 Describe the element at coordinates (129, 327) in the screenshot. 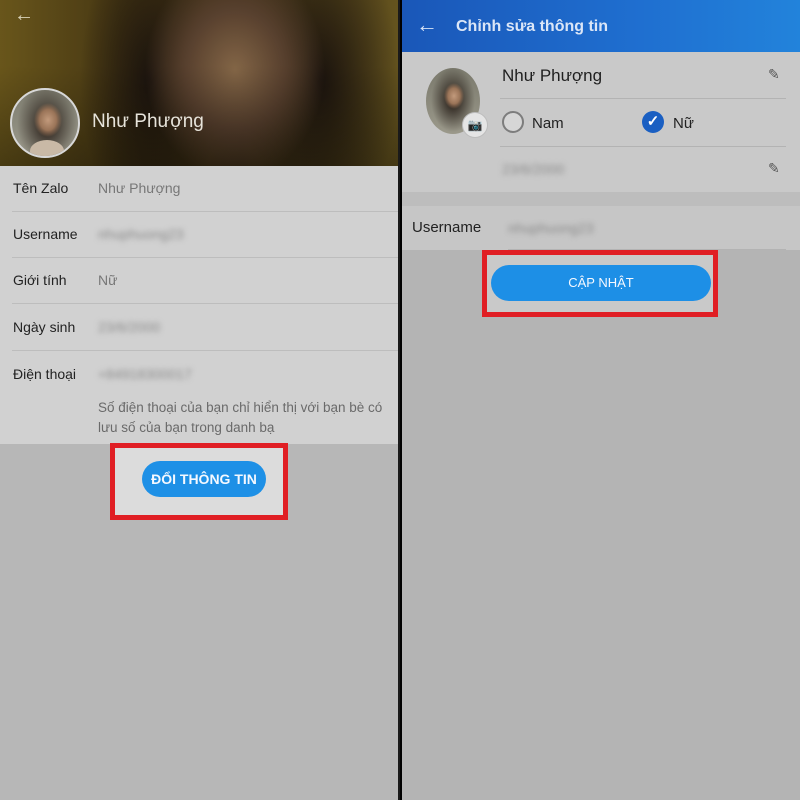

I see `info-value-blurred: 23/6/2000` at that location.